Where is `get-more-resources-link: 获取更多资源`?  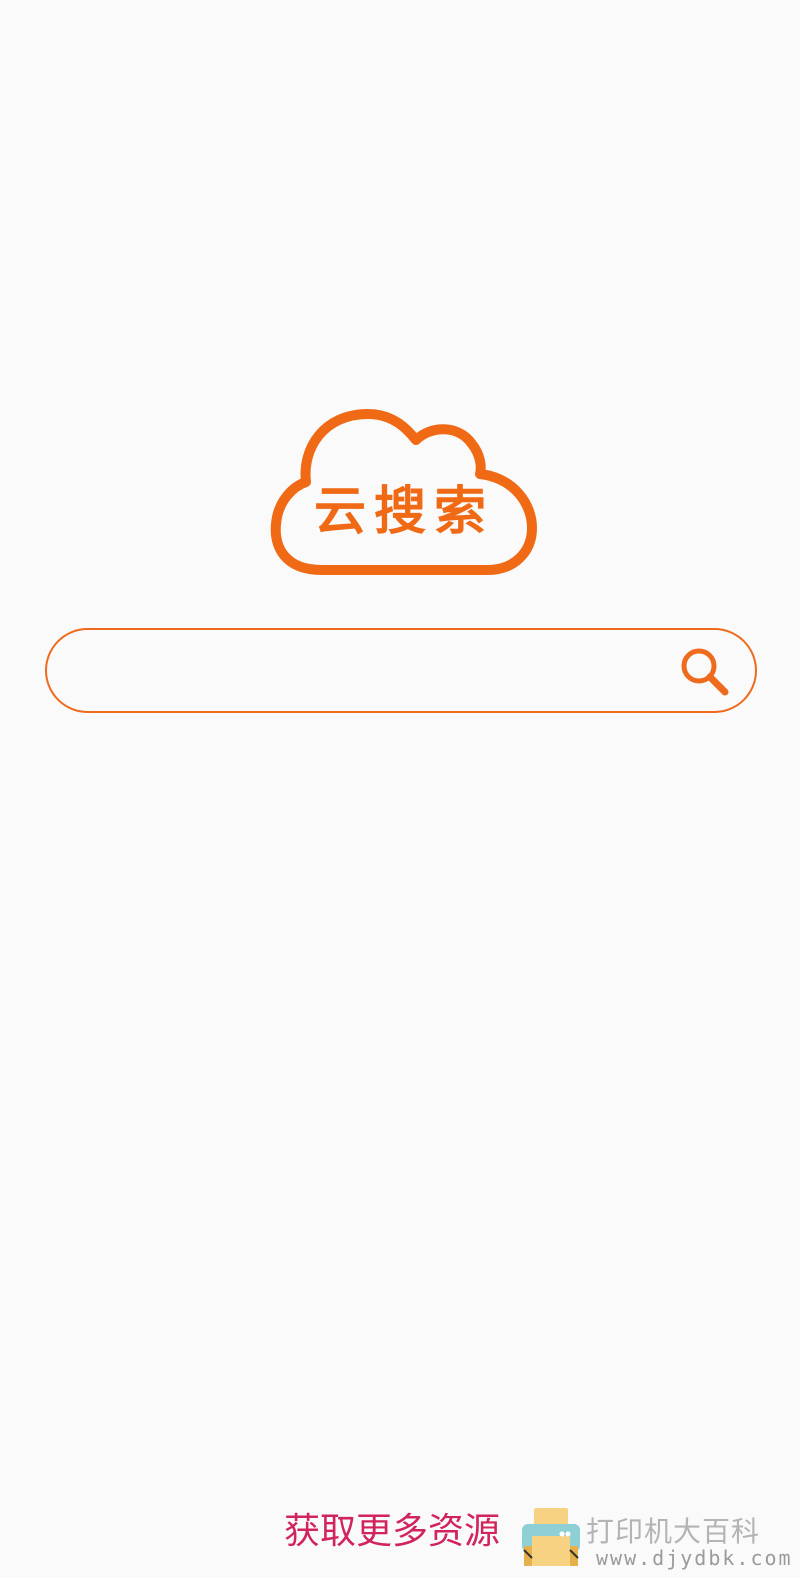 get-more-resources-link: 获取更多资源 is located at coordinates (392, 1531).